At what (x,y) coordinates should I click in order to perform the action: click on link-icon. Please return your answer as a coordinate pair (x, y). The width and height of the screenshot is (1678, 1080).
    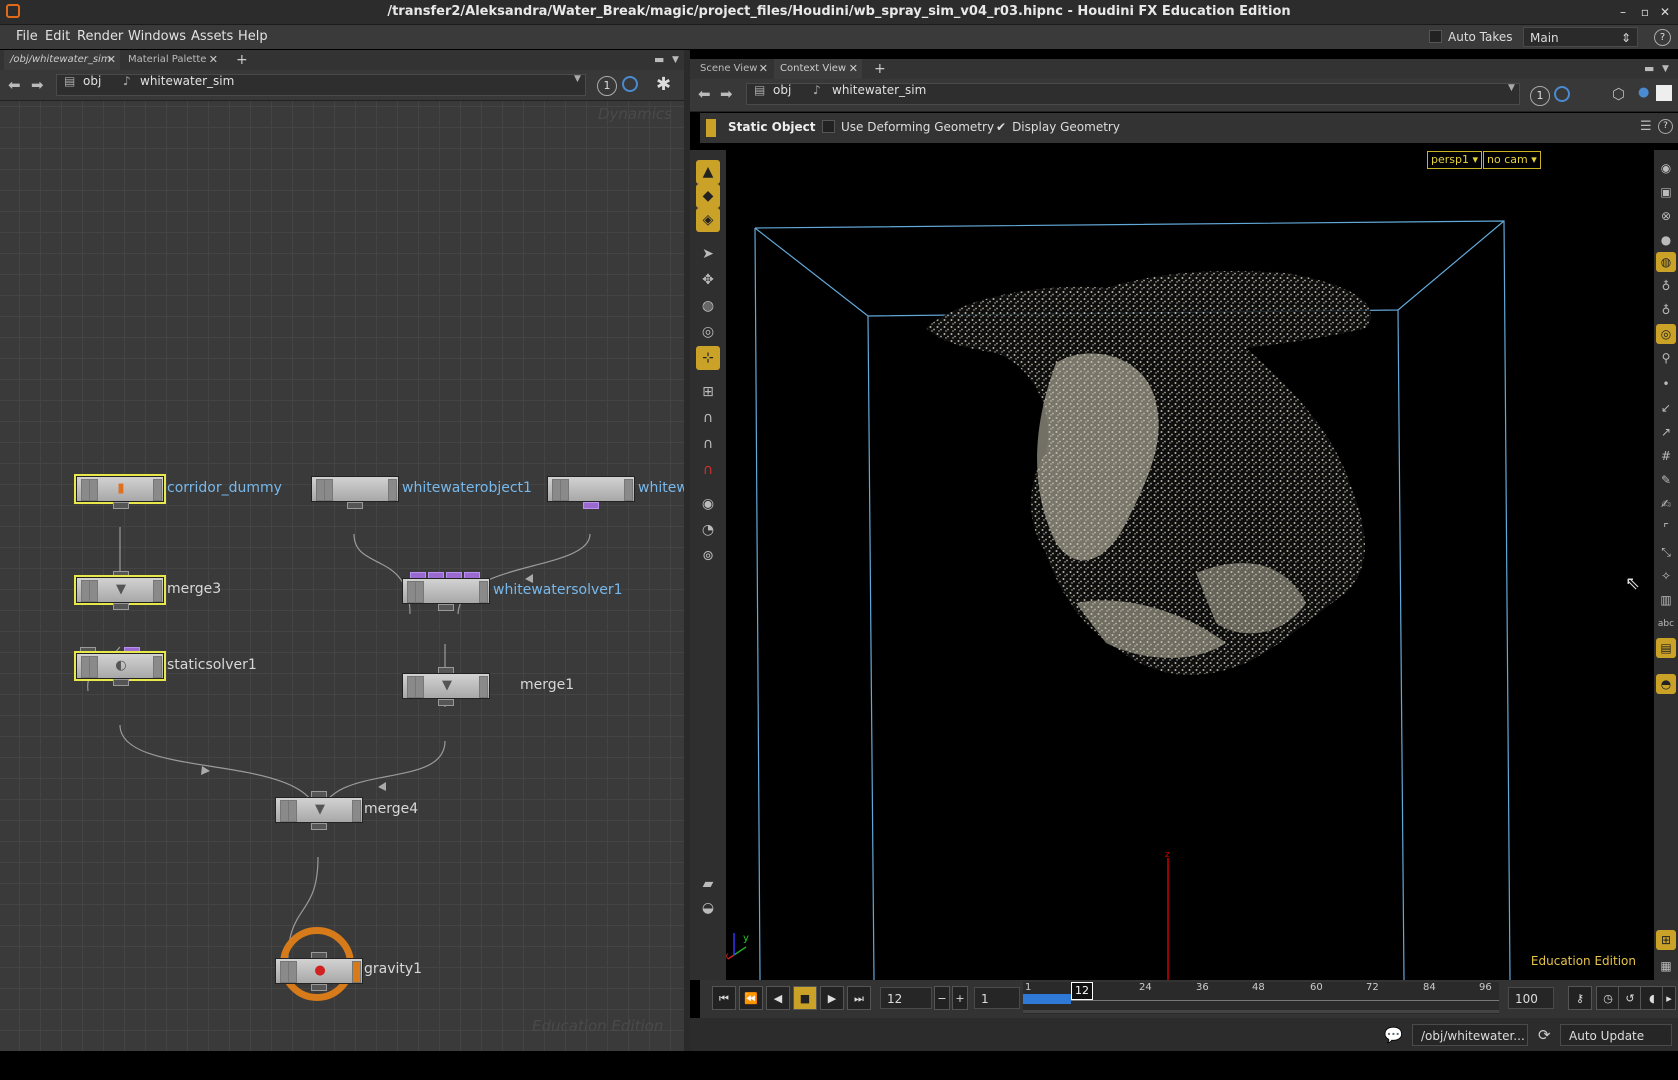
    Looking at the image, I should click on (630, 84).